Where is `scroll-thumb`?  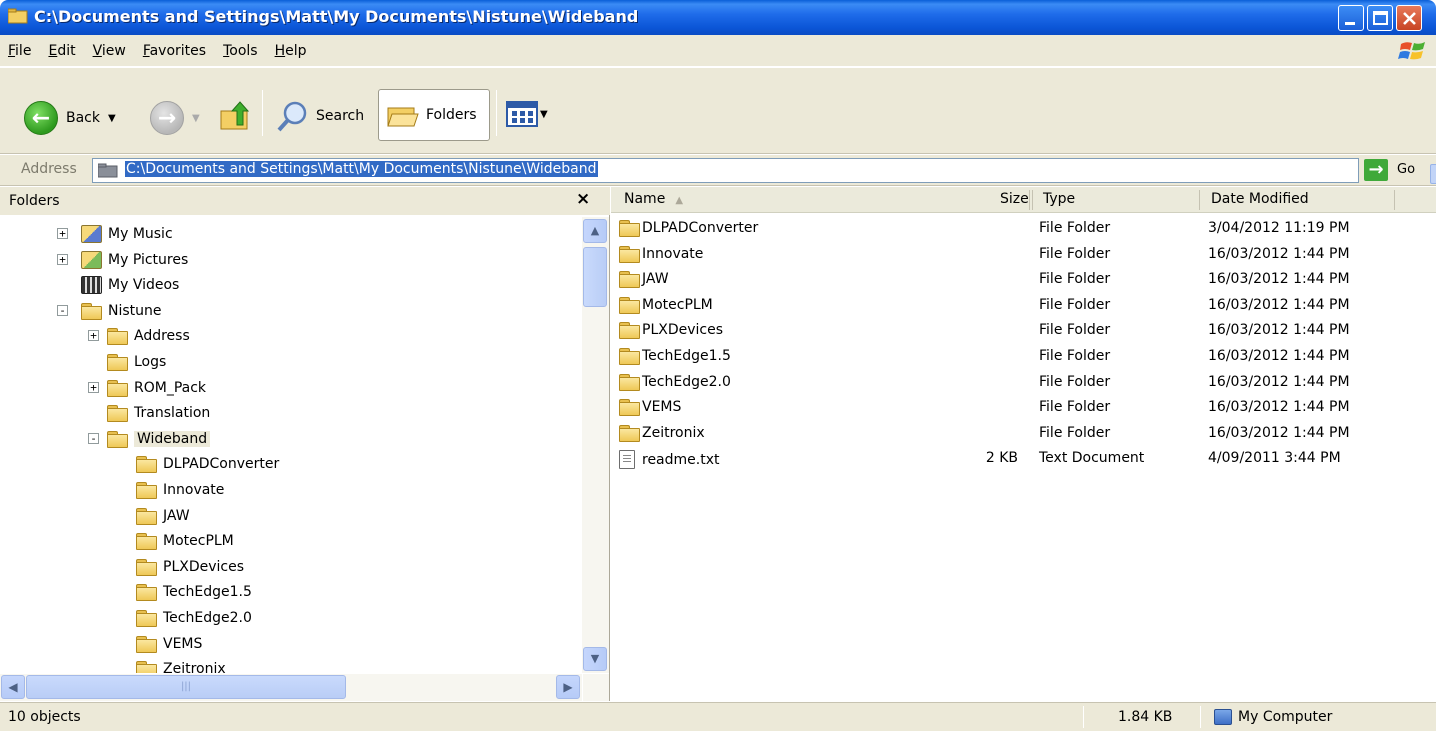
scroll-thumb is located at coordinates (595, 277).